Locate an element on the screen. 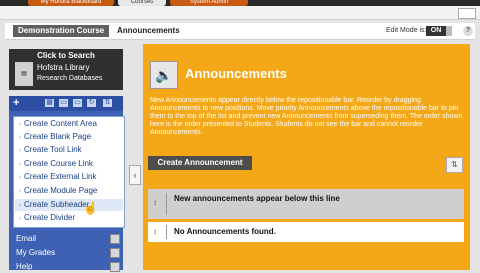  menu-item-create-module-page: › Create Module Page is located at coordinates (58, 191).